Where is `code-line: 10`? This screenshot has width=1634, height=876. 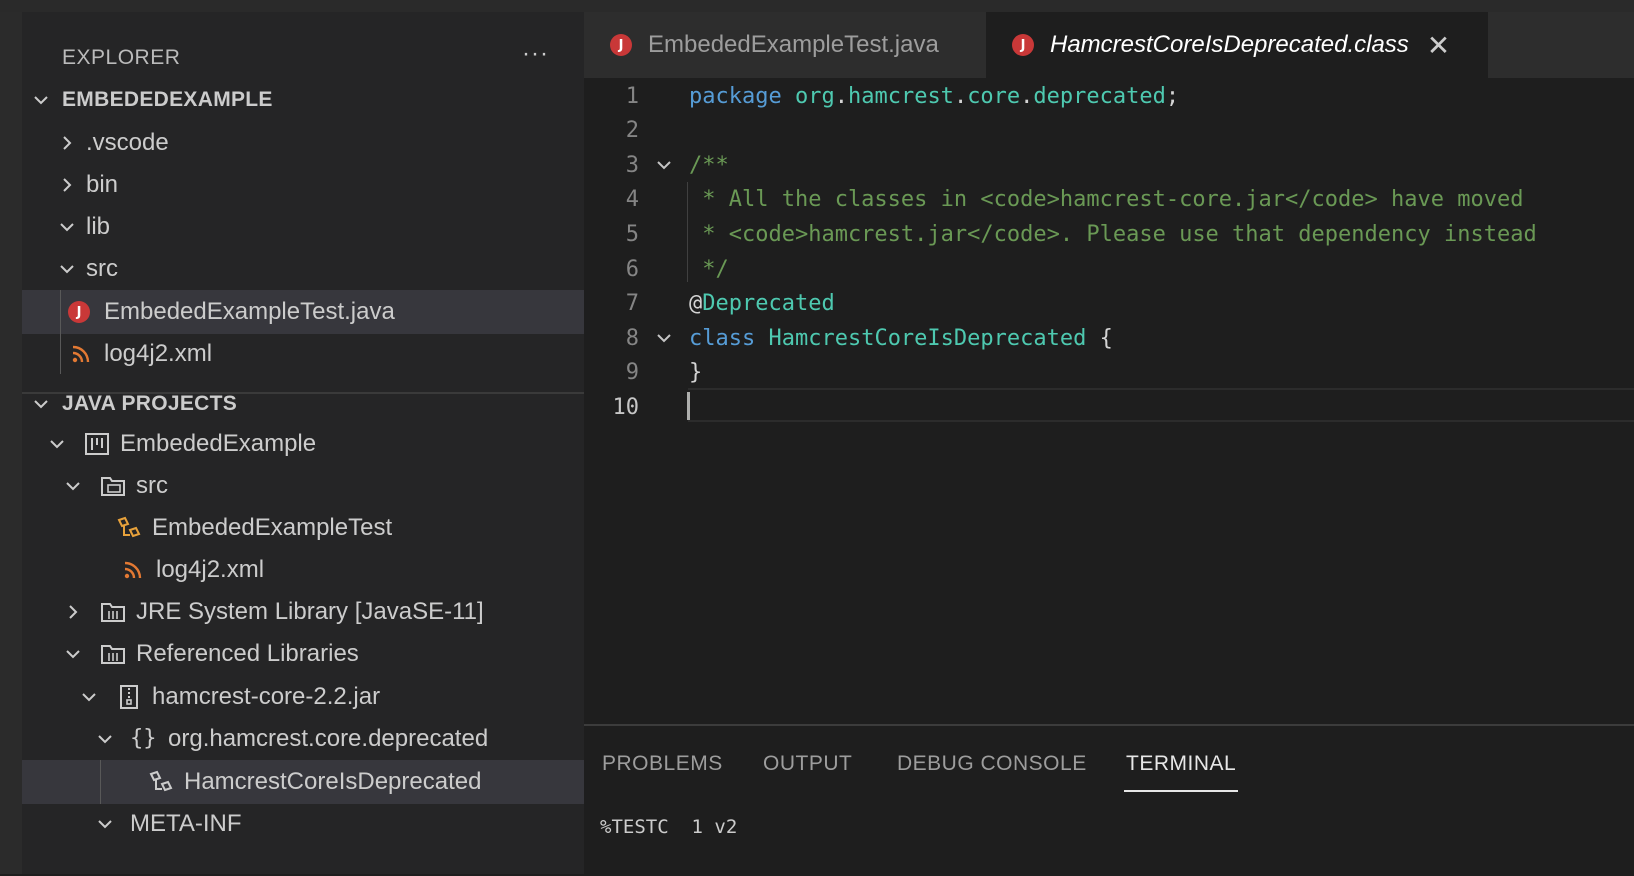
code-line: 10 is located at coordinates (1109, 407).